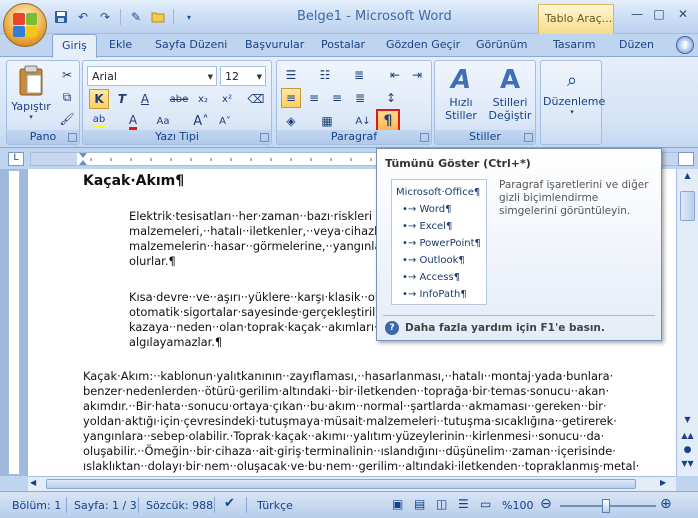 The width and height of the screenshot is (698, 518). What do you see at coordinates (67, 97) in the screenshot?
I see `copy-icon: ⧉` at bounding box center [67, 97].